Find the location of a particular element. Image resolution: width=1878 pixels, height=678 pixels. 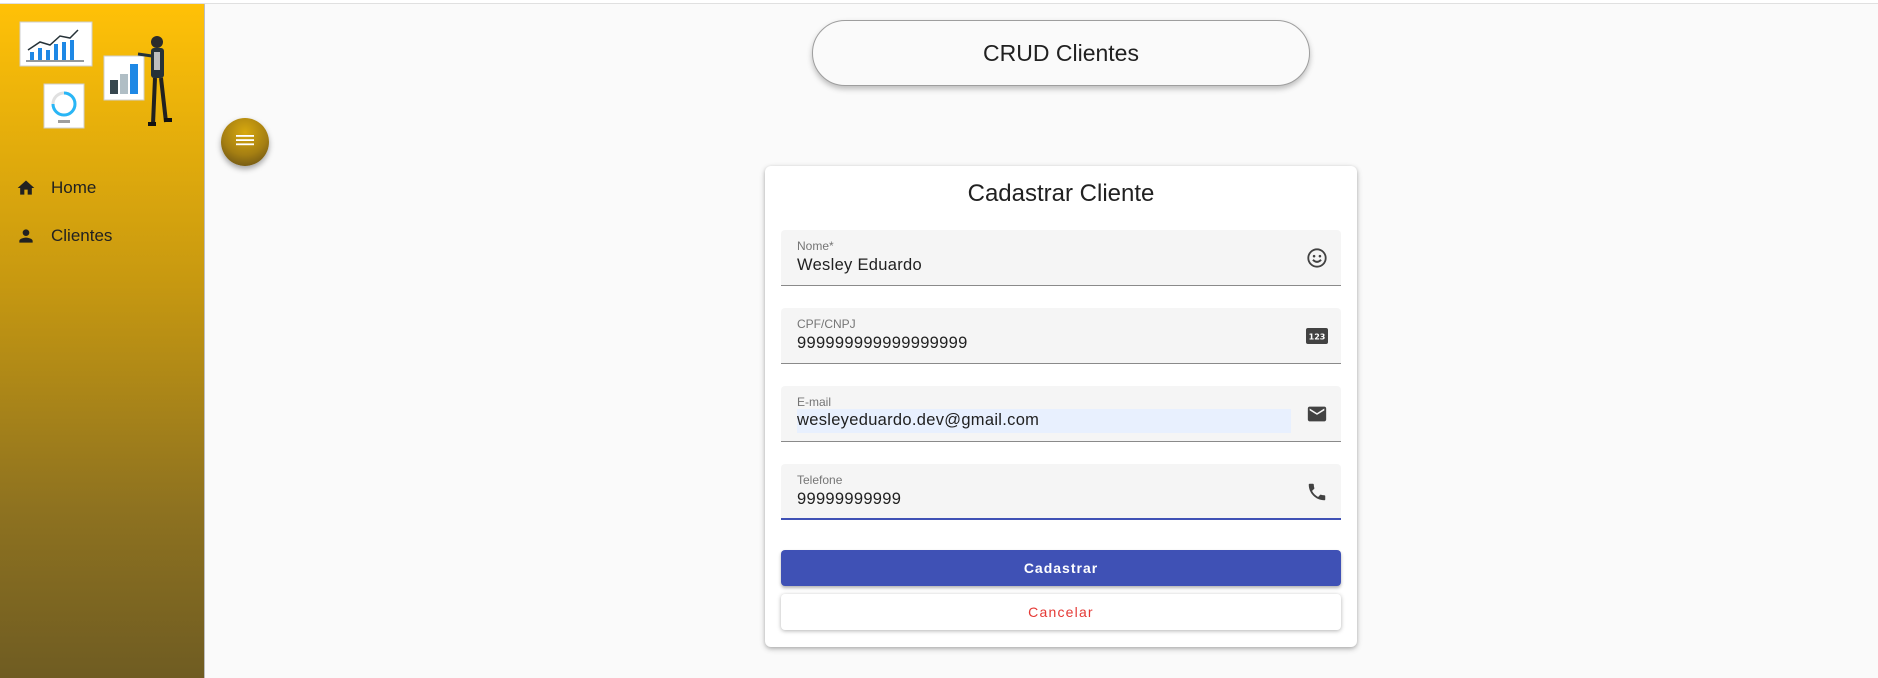

sidebar-item-label: Clientes is located at coordinates (82, 235).